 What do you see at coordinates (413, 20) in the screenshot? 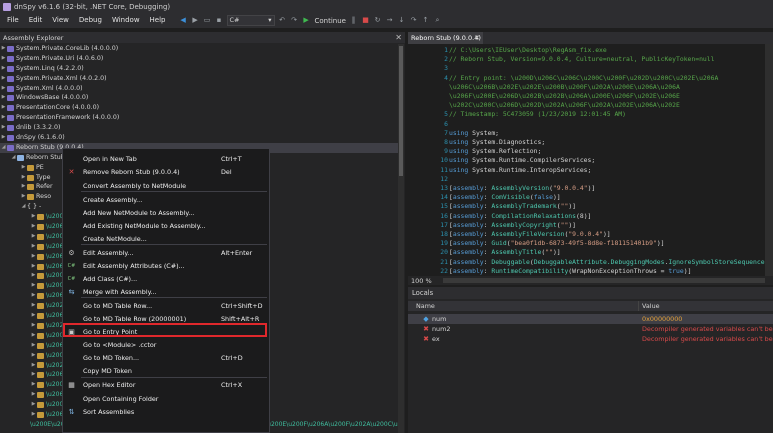
I see `step-over-icon: ↷` at bounding box center [413, 20].